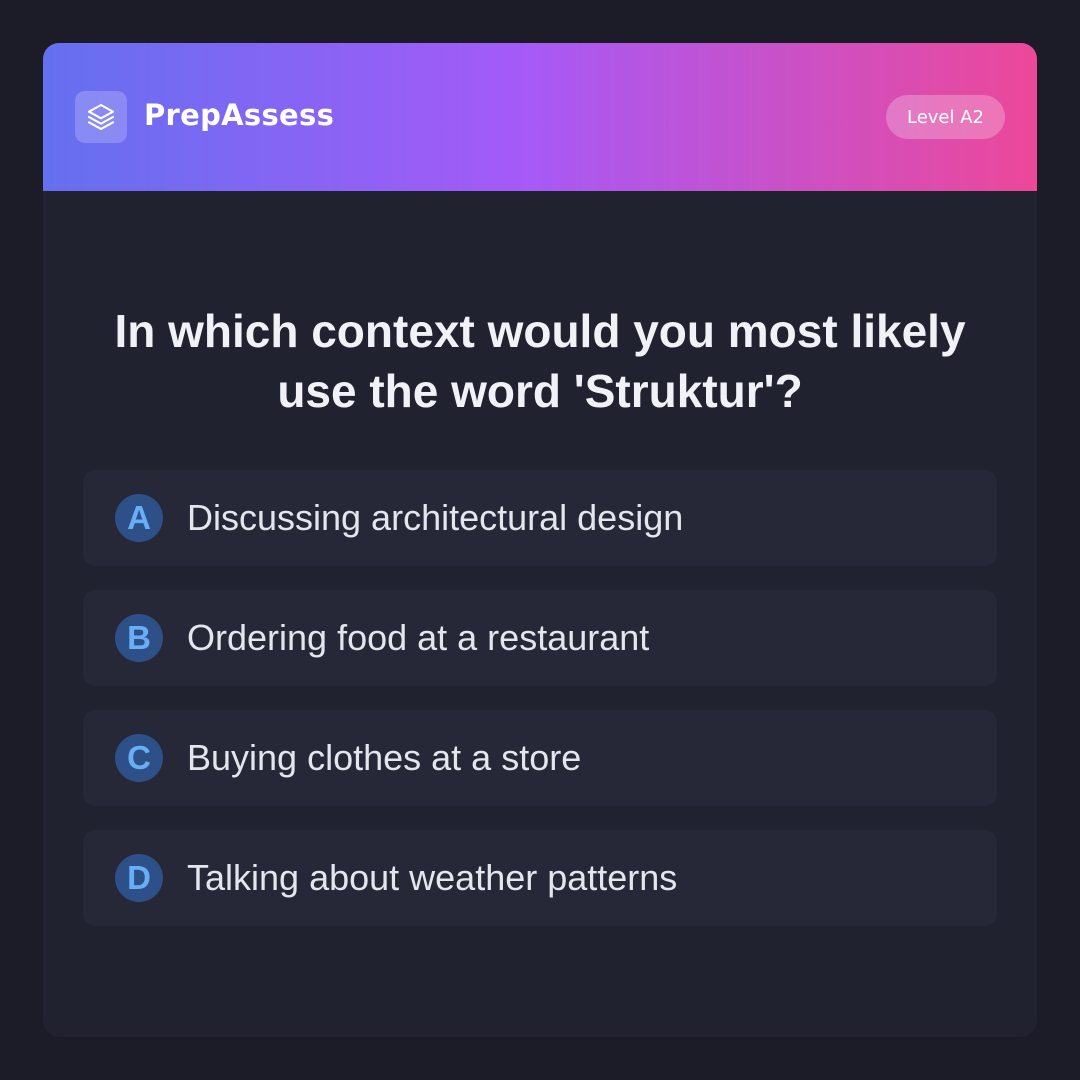 The height and width of the screenshot is (1080, 1080). I want to click on logo, so click(101, 117).